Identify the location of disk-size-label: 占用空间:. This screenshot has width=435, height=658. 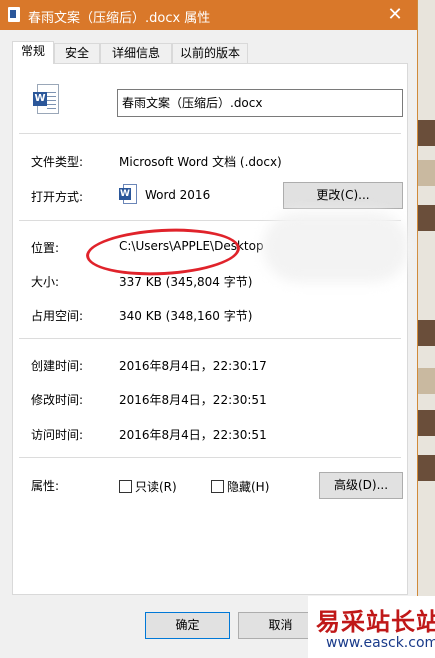
(57, 316).